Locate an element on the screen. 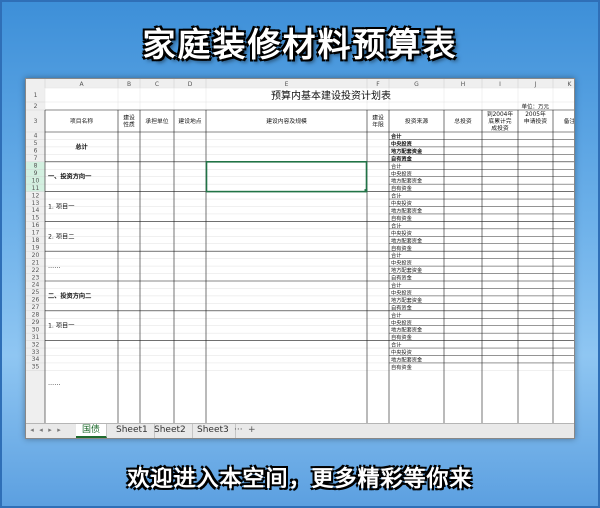  column-letter-E: E is located at coordinates (287, 84).